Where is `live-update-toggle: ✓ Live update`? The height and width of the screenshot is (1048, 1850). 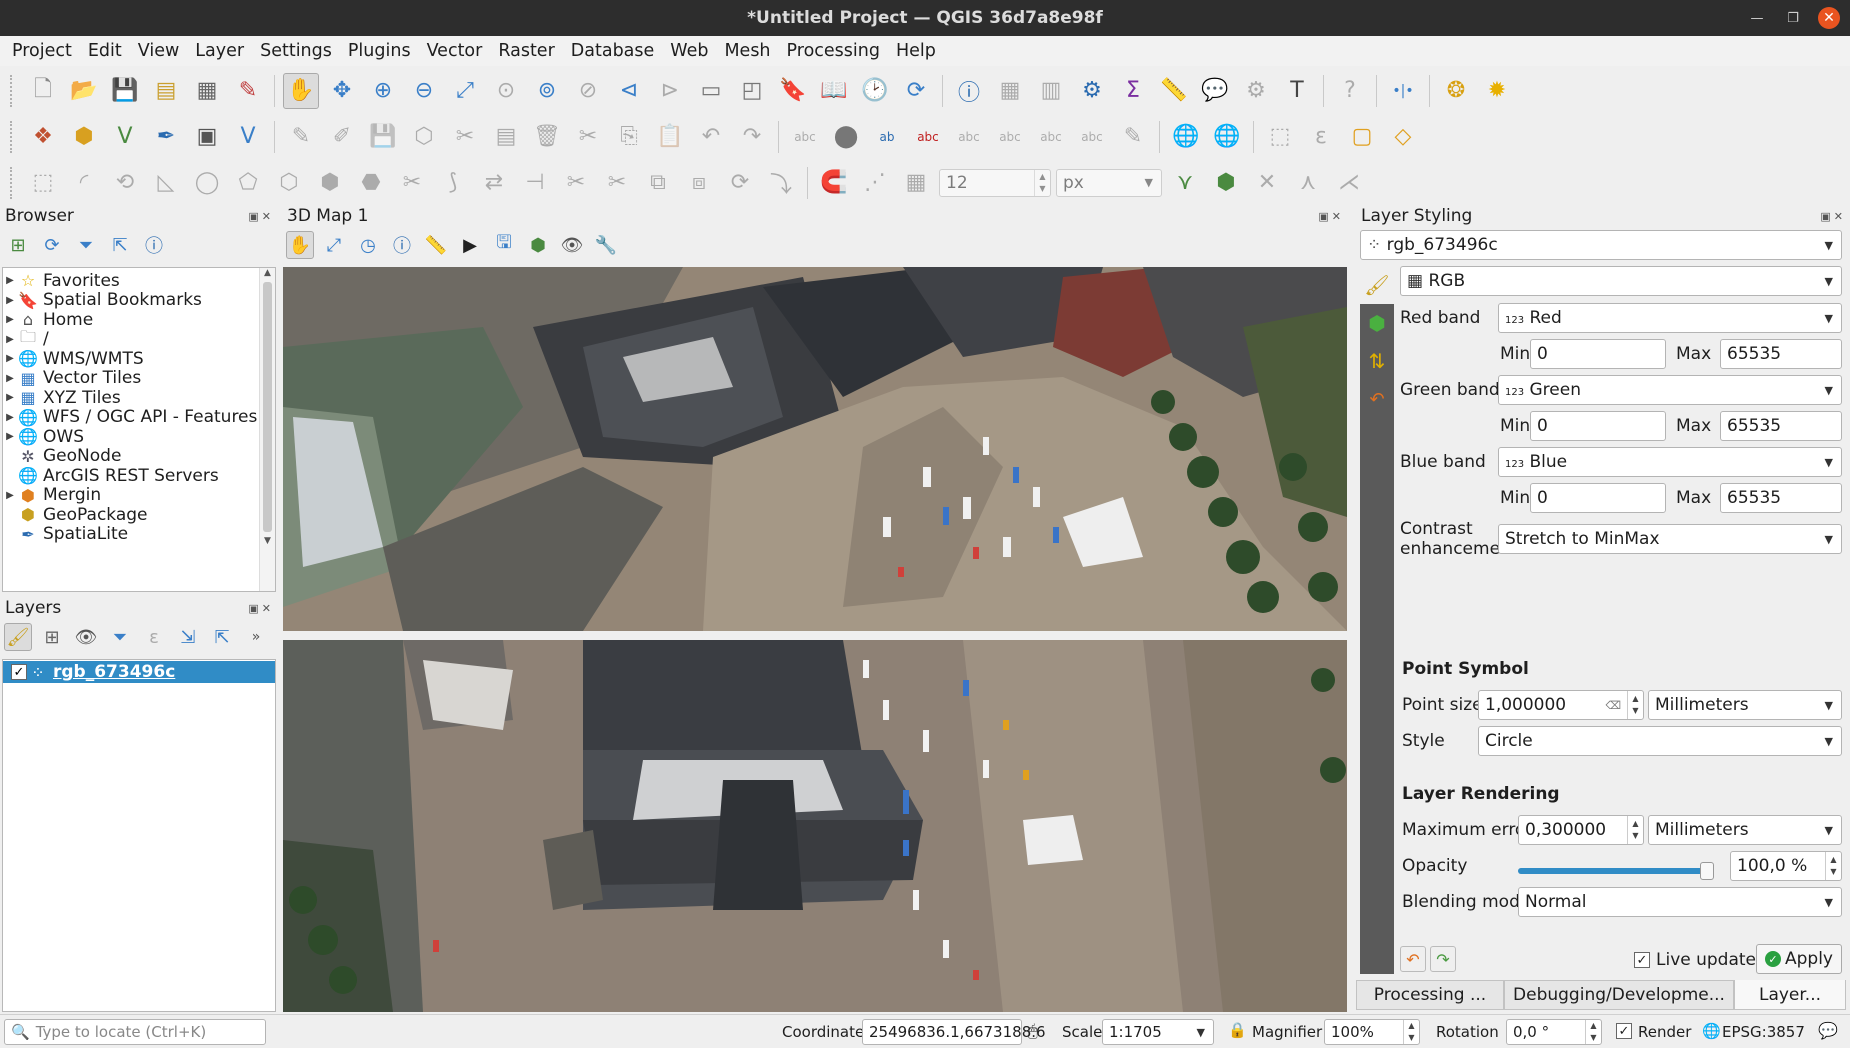
live-update-toggle: ✓ Live update is located at coordinates (1695, 960).